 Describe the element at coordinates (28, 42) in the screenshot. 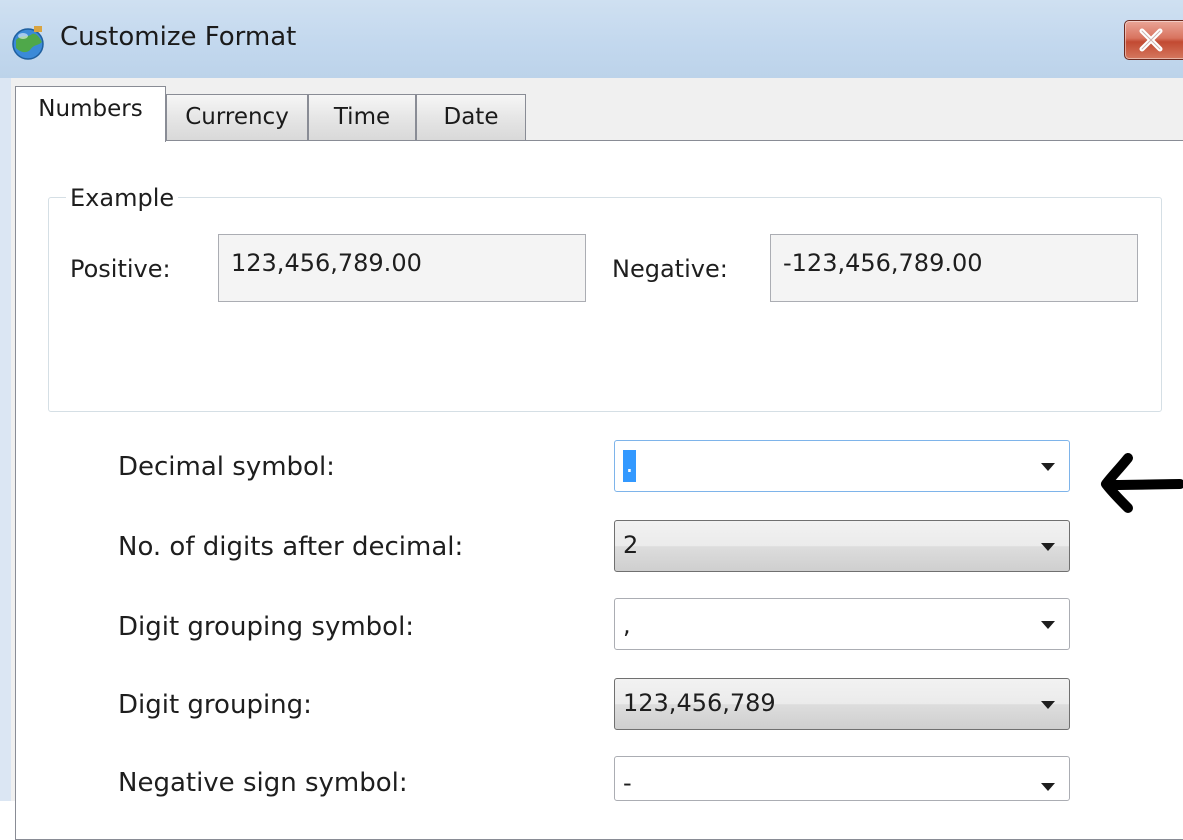

I see `globe-icon` at that location.